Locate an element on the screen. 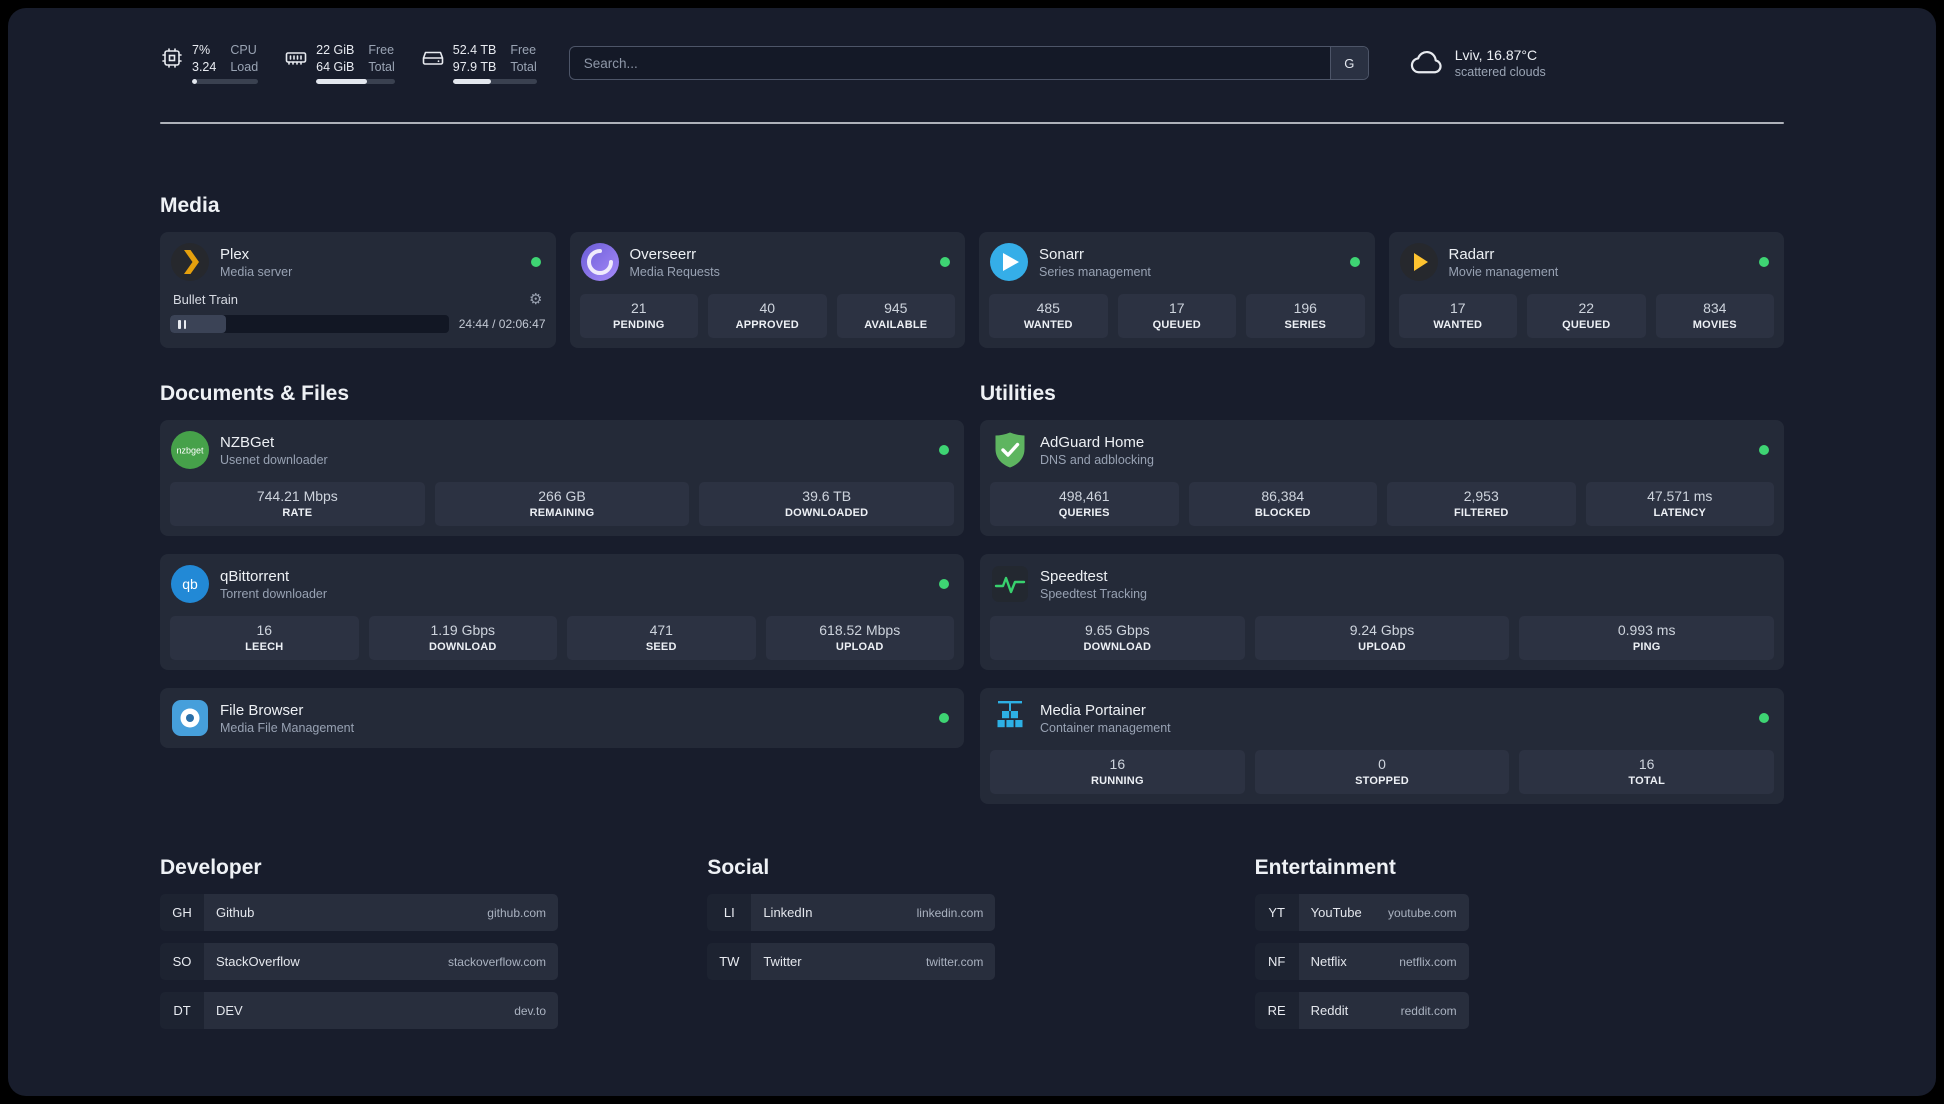  bookmark-url: dev.to is located at coordinates (530, 1010).